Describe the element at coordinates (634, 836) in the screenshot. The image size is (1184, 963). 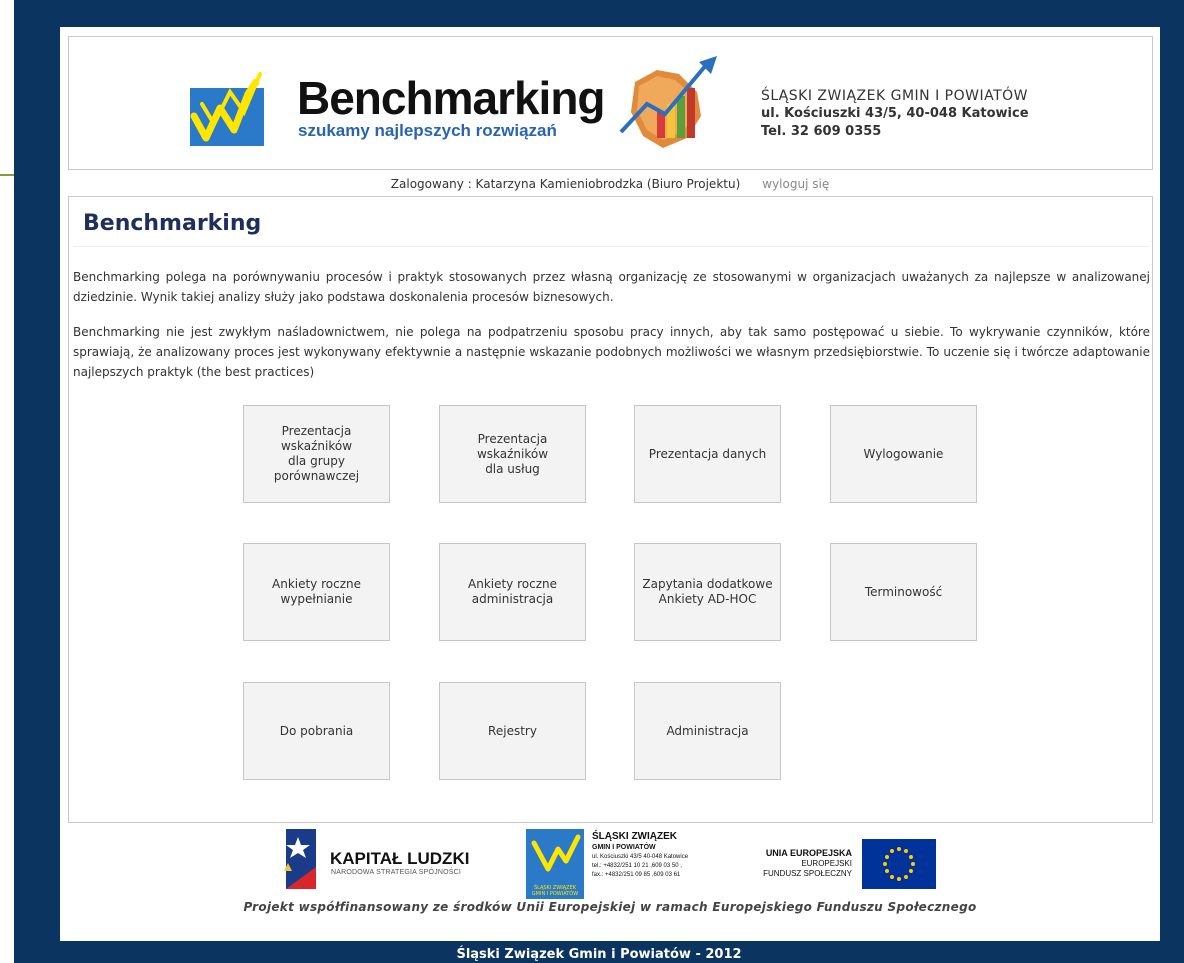
I see `sz-name-line1: ŚLĄSKI ZWIĄZEK` at that location.